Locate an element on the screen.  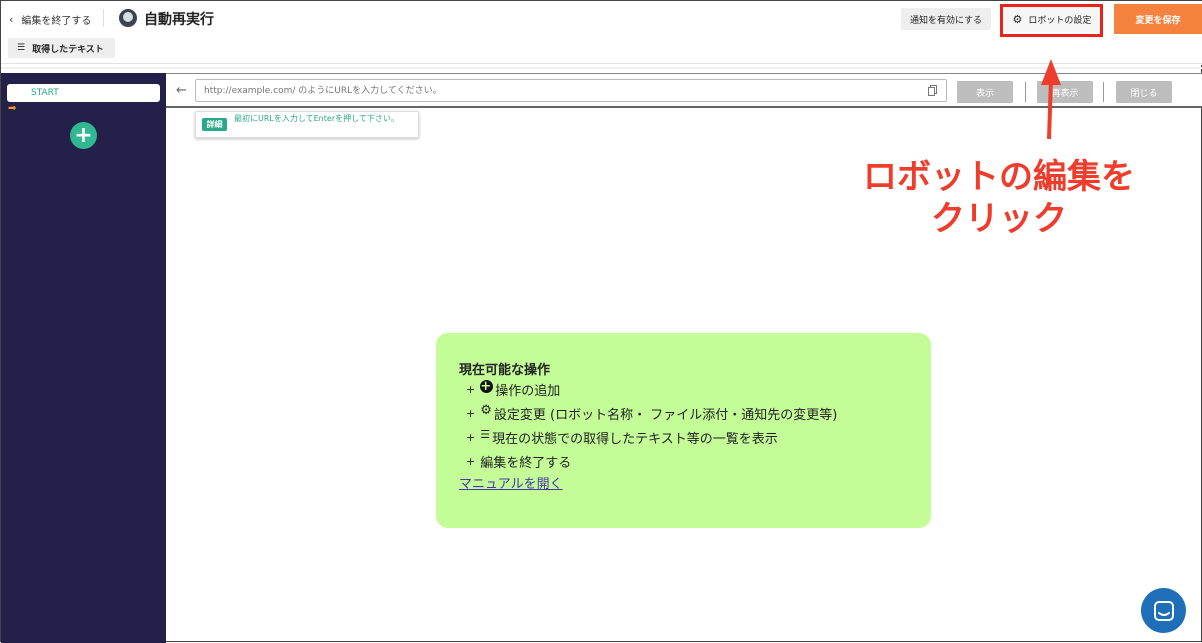
action-item-text: 編集を終了する is located at coordinates (526, 463).